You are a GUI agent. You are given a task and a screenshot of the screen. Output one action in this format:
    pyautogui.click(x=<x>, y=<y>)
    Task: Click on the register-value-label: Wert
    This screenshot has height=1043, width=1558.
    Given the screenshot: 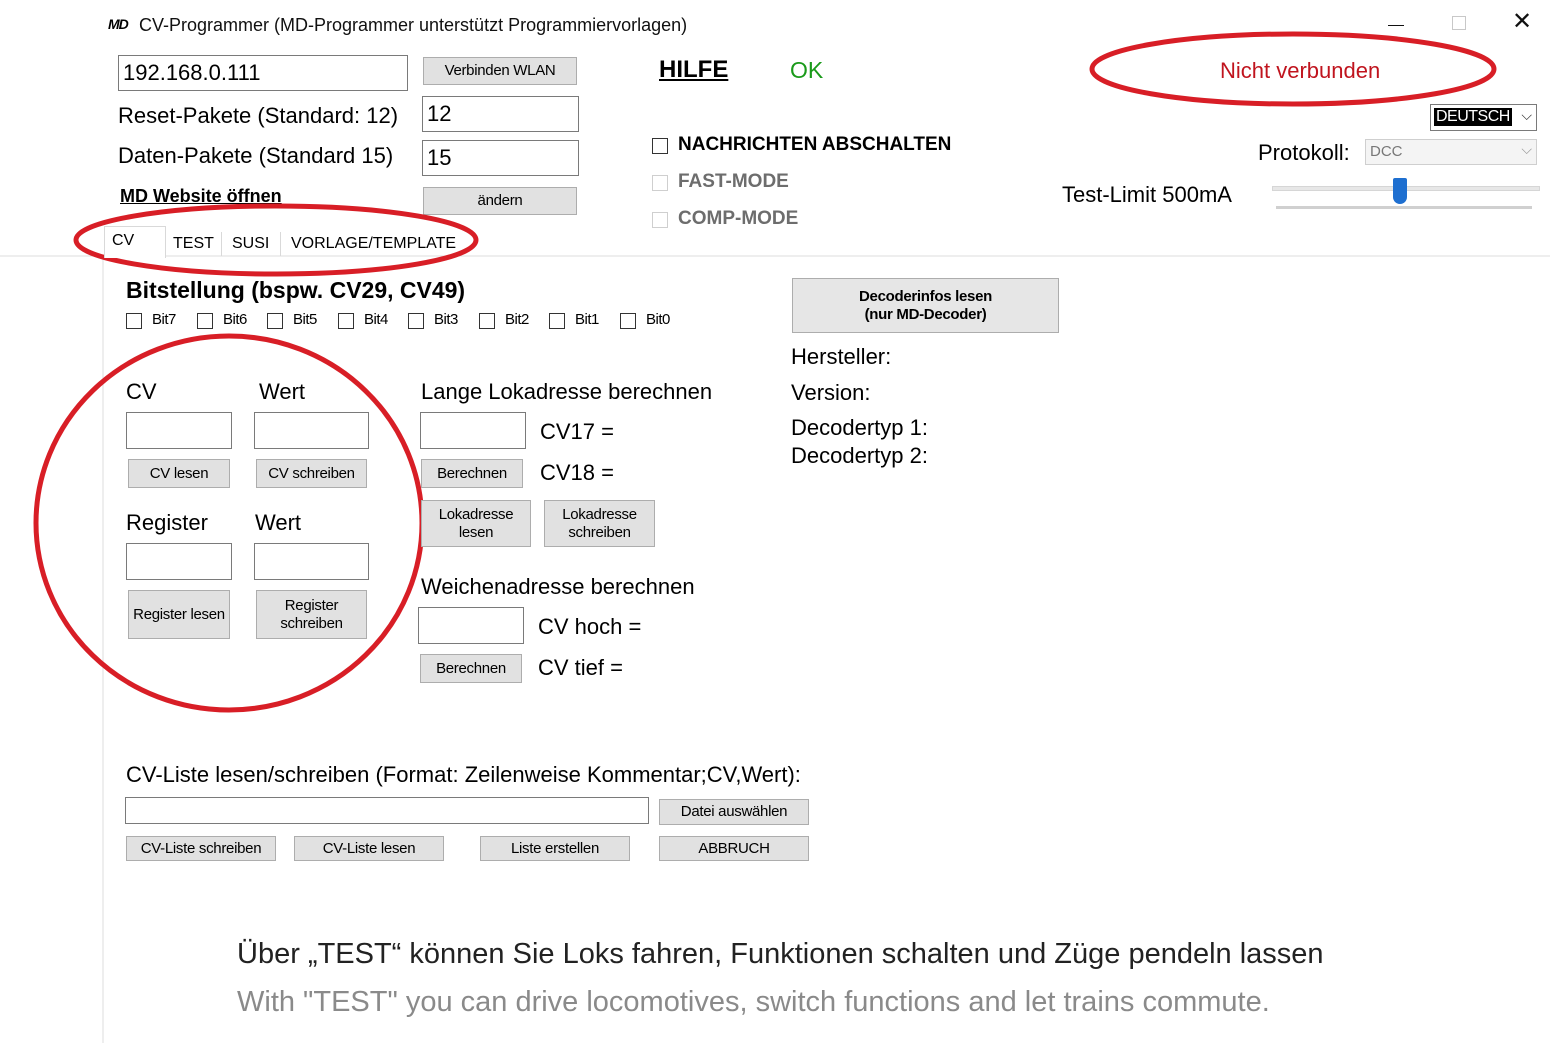 What is the action you would take?
    pyautogui.click(x=278, y=522)
    